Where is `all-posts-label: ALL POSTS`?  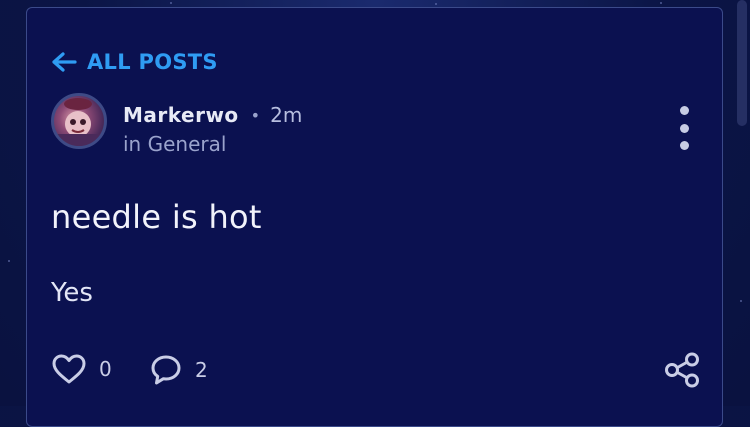 all-posts-label: ALL POSTS is located at coordinates (152, 62).